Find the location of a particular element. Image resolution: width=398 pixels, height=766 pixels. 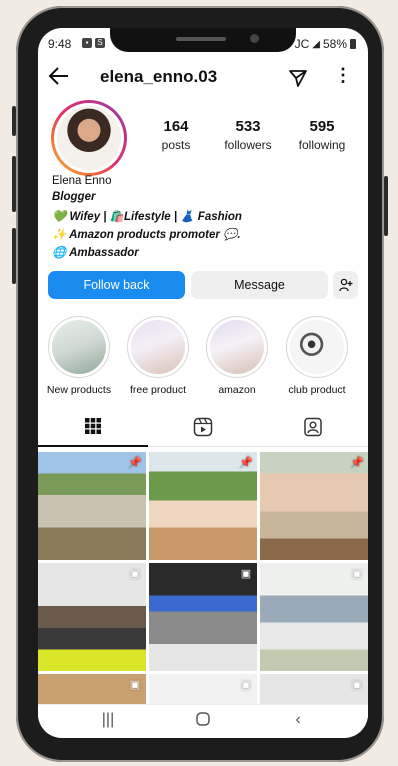

highlight-free-product: free product is located at coordinates (158, 356).